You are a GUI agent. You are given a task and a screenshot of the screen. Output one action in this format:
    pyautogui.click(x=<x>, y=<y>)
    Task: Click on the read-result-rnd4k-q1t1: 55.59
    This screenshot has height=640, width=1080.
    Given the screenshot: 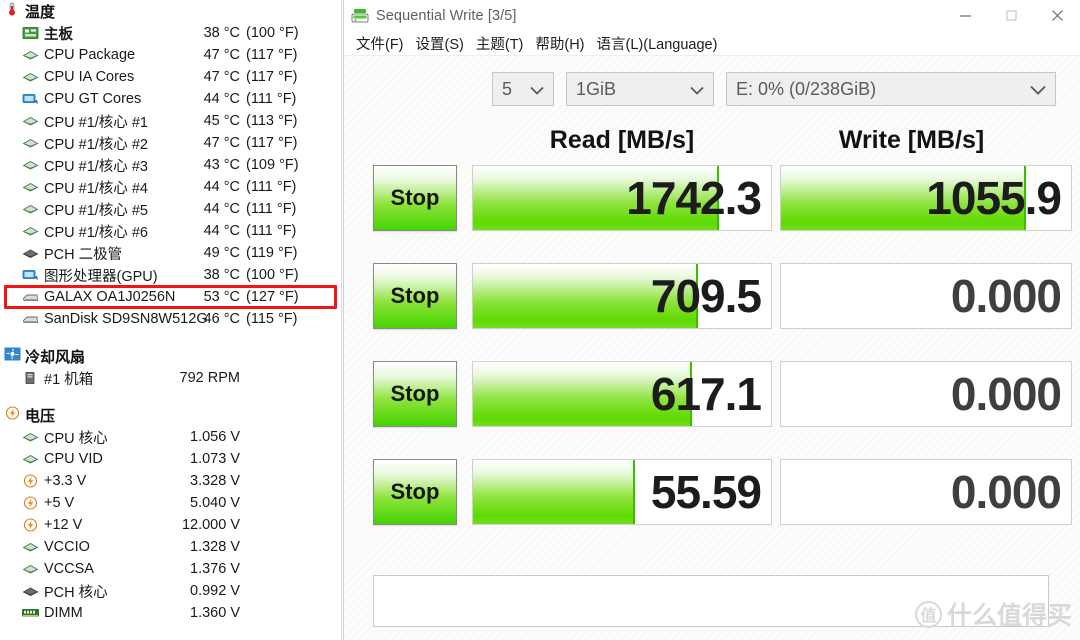 What is the action you would take?
    pyautogui.click(x=622, y=492)
    